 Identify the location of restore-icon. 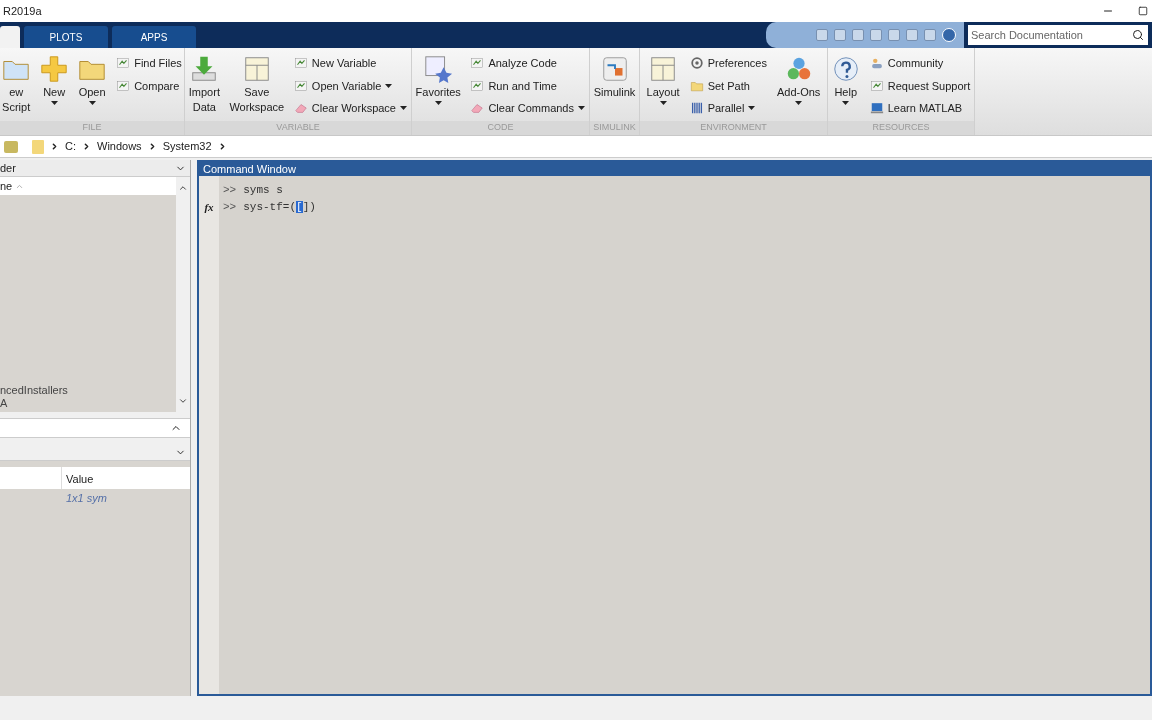
(1143, 11).